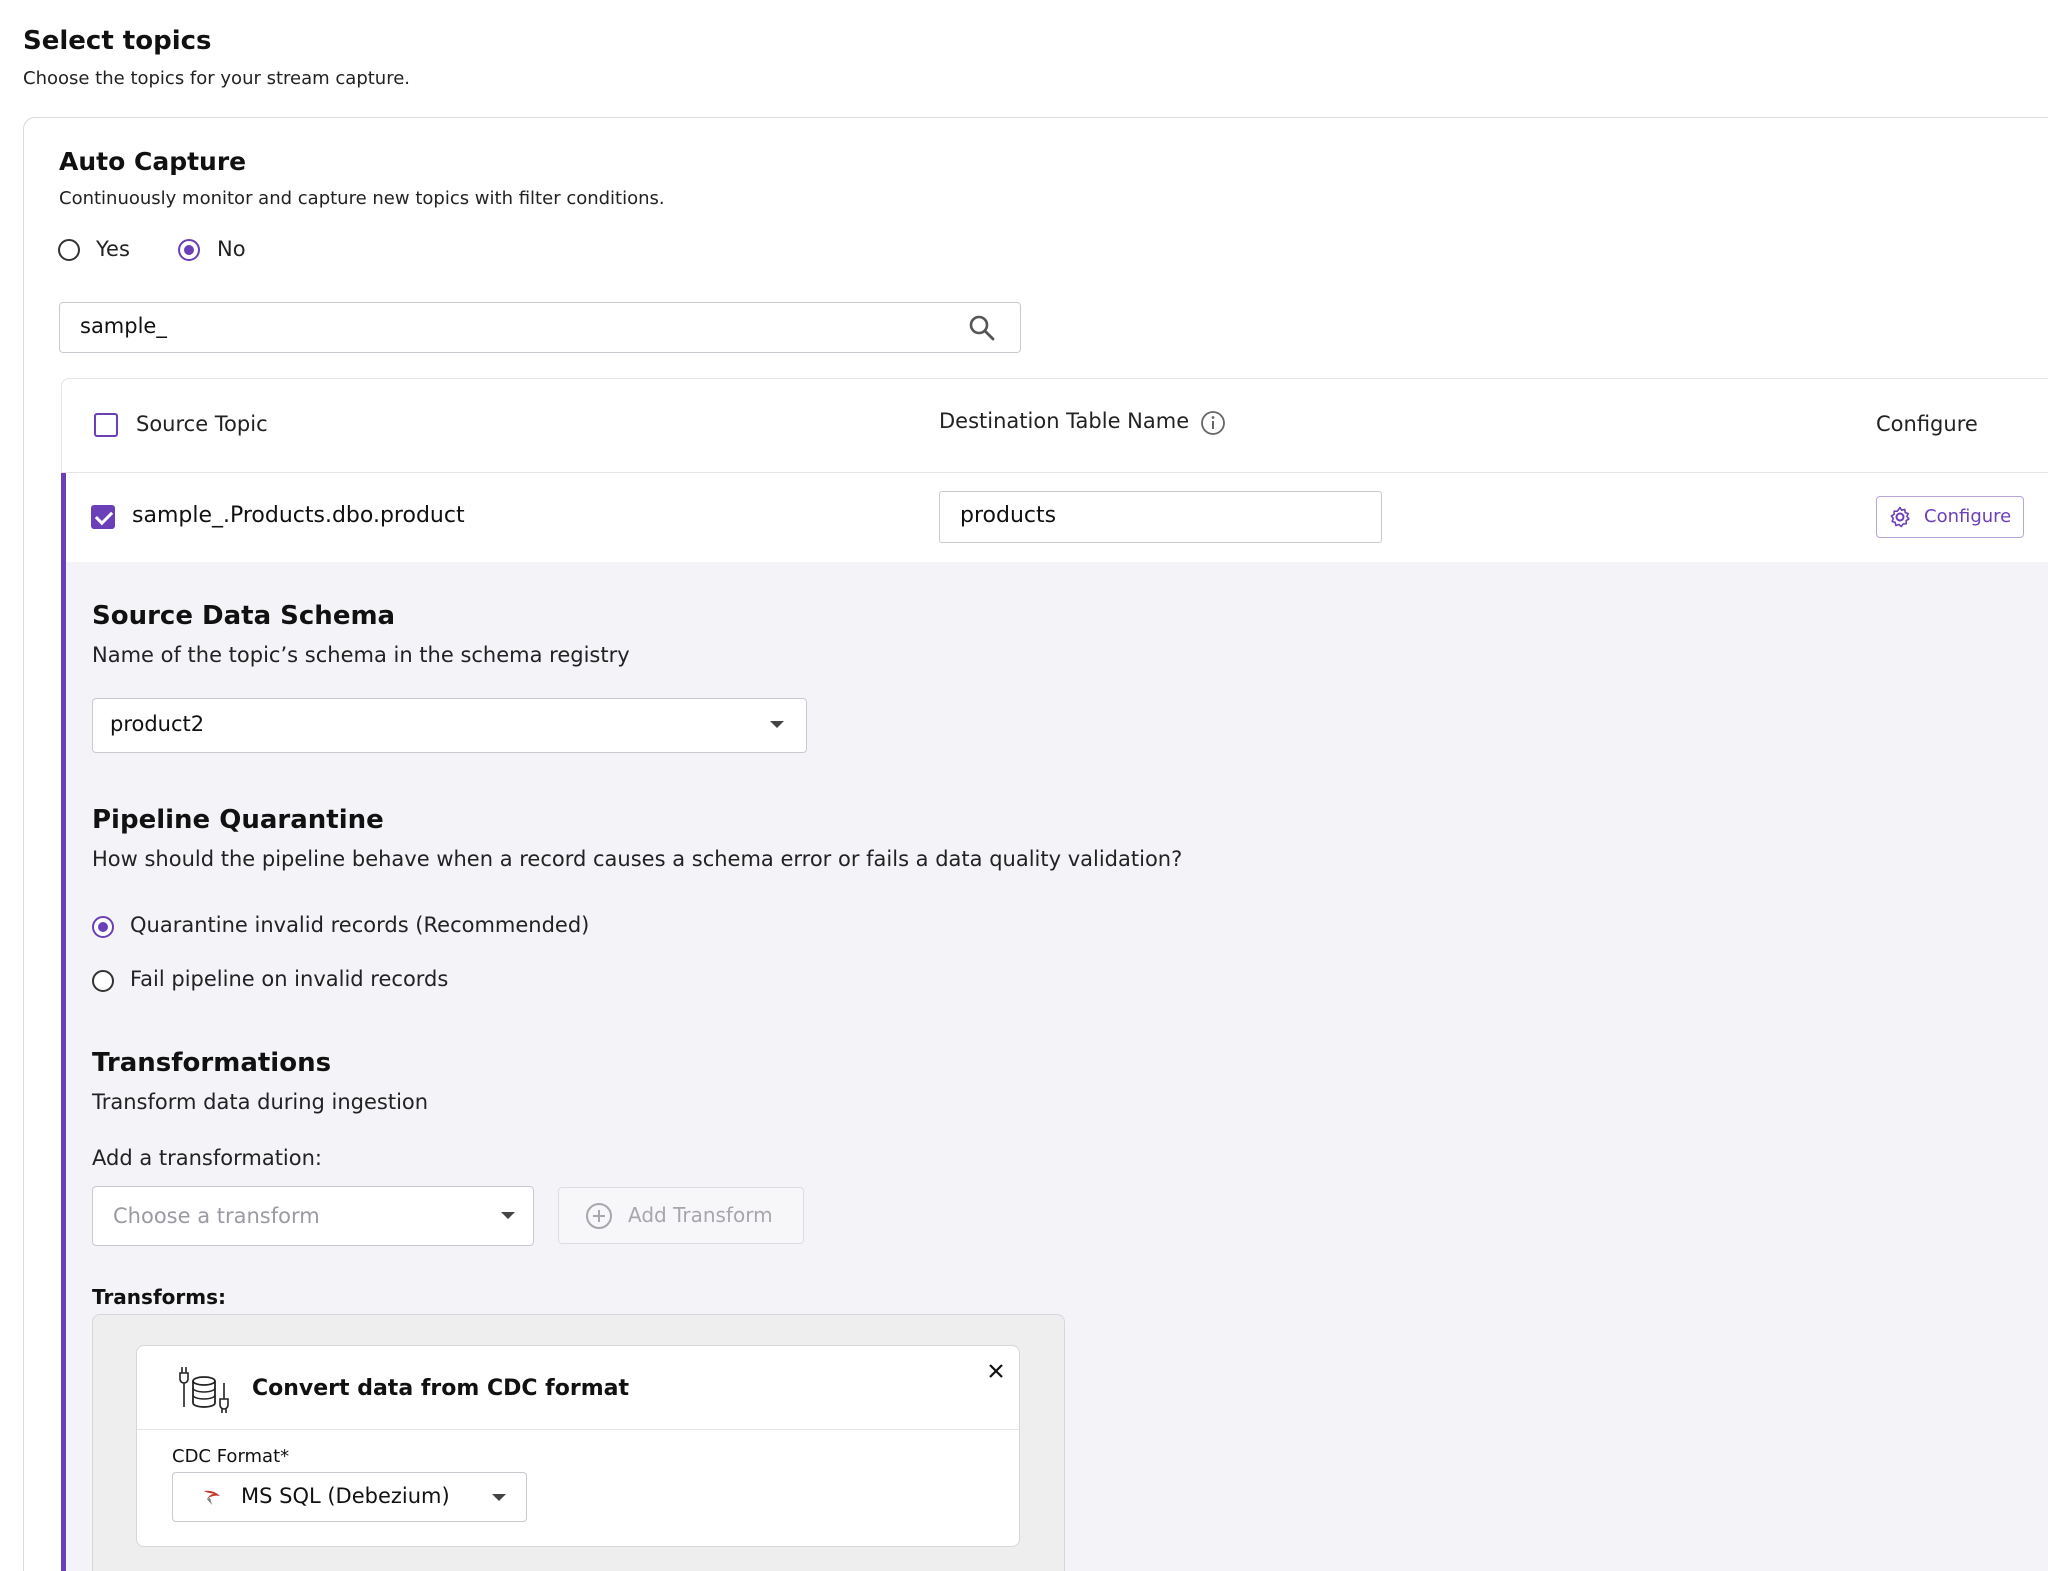  Describe the element at coordinates (106, 425) in the screenshot. I see `select-all-checkbox` at that location.